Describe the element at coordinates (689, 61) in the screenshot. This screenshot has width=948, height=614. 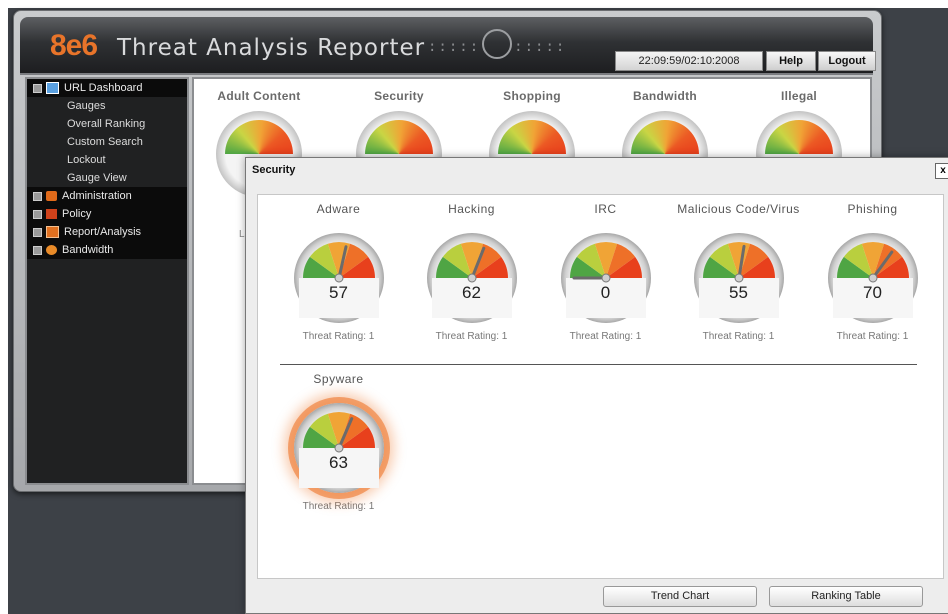
I see `datetime-display: 22:09:59/02:10:2008` at that location.